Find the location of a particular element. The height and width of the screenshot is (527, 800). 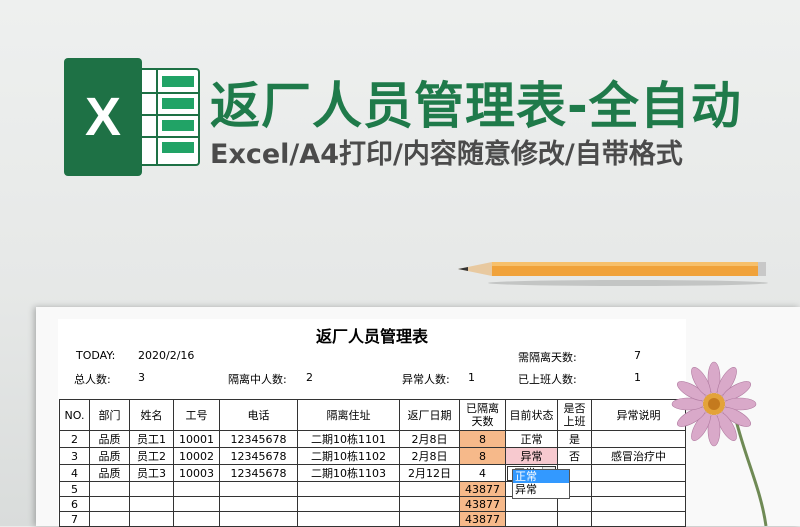

table-cell: 3 is located at coordinates (74, 456).